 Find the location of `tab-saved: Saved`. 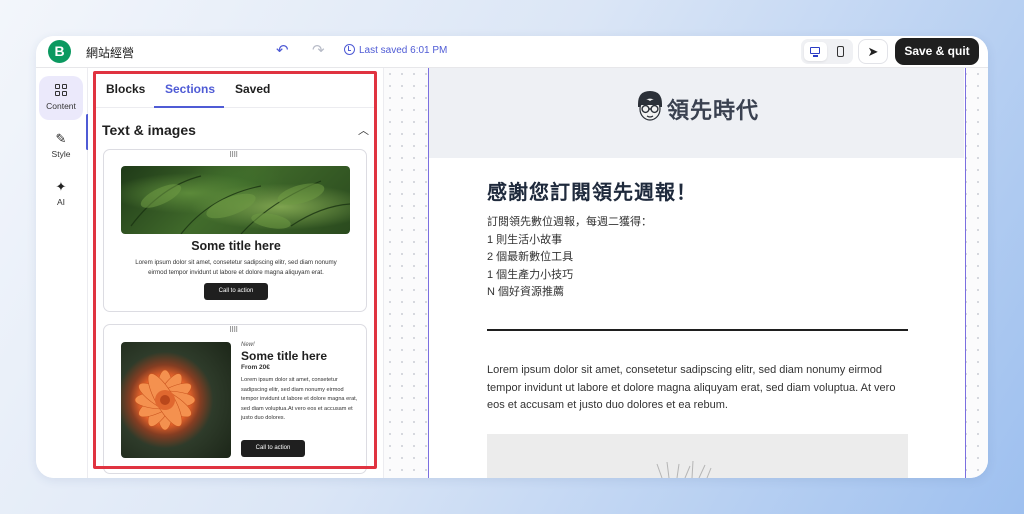

tab-saved: Saved is located at coordinates (252, 89).